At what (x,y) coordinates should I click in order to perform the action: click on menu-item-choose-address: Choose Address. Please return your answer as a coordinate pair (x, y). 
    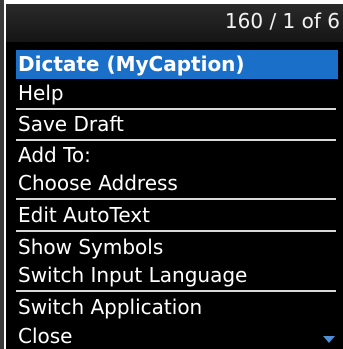
    Looking at the image, I should click on (177, 183).